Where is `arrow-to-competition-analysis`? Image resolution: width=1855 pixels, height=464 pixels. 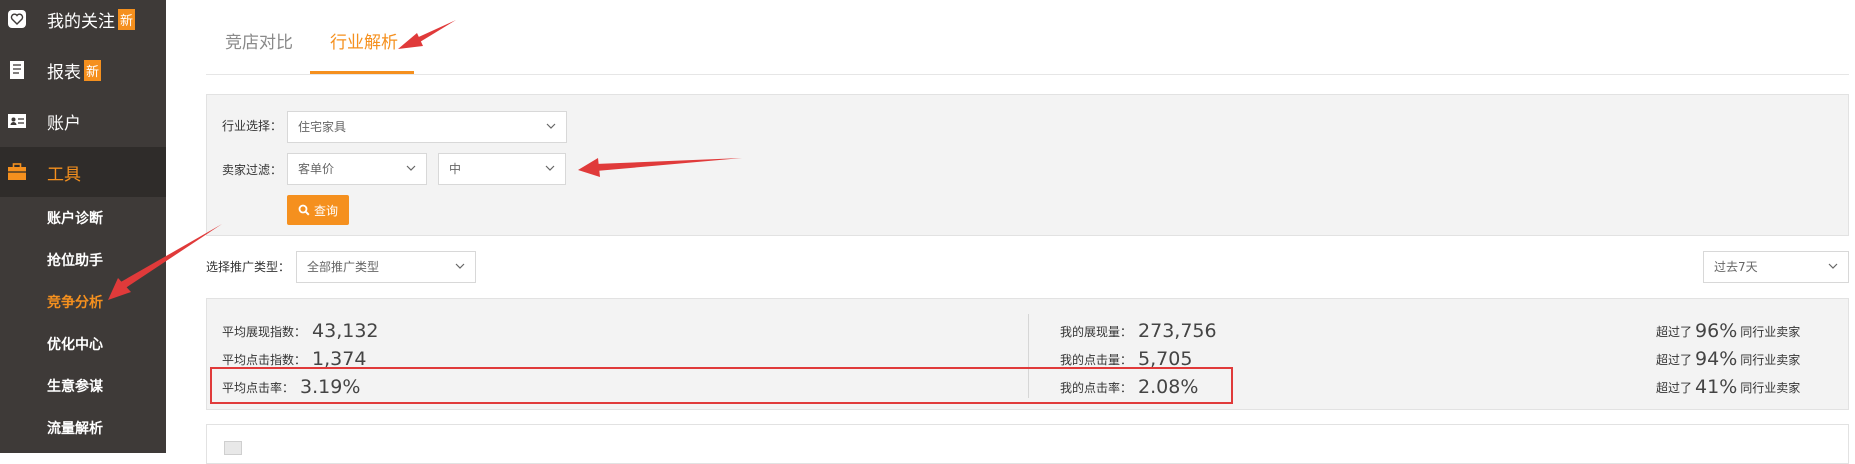 arrow-to-competition-analysis is located at coordinates (165, 262).